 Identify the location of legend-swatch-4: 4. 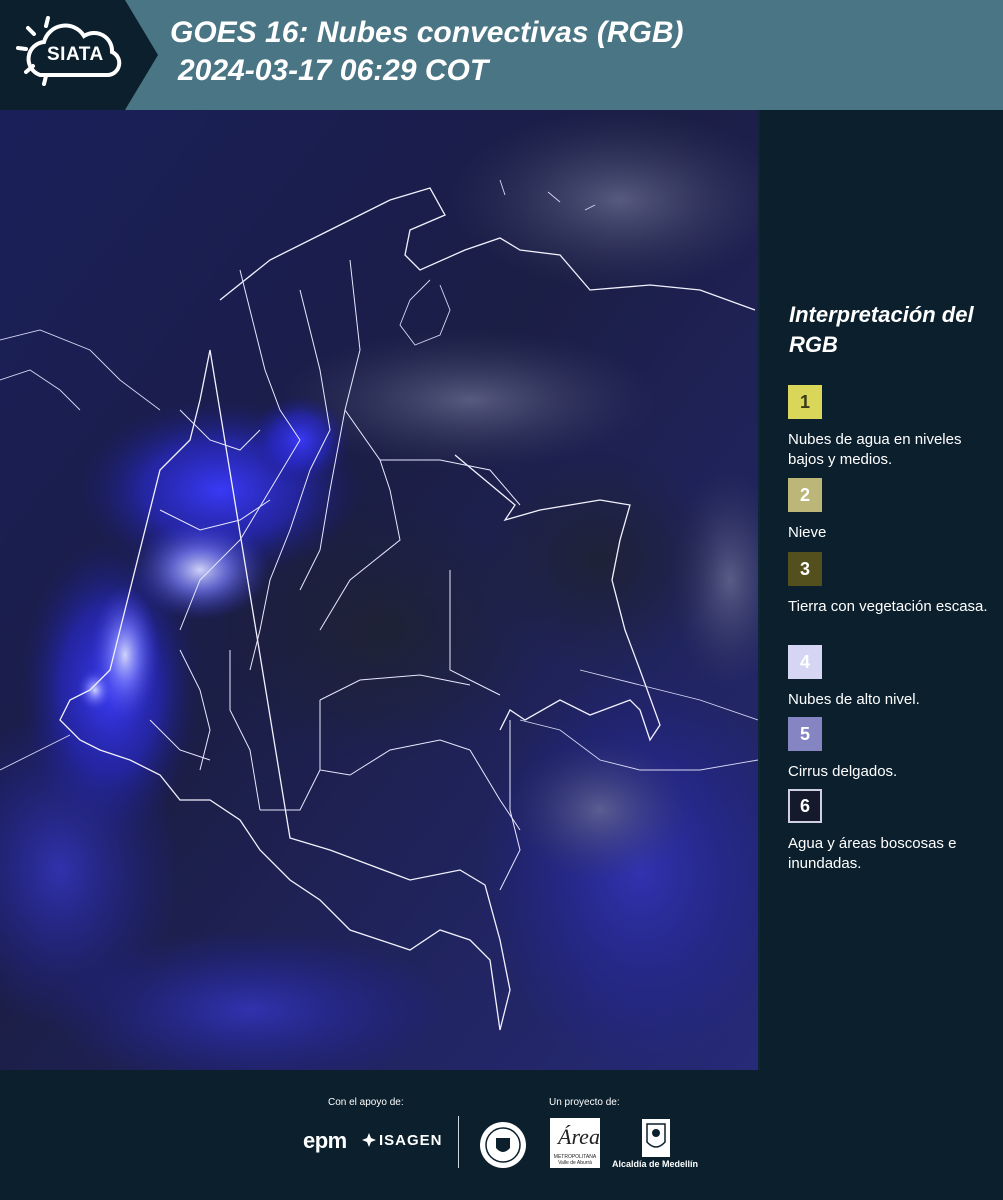
(805, 662).